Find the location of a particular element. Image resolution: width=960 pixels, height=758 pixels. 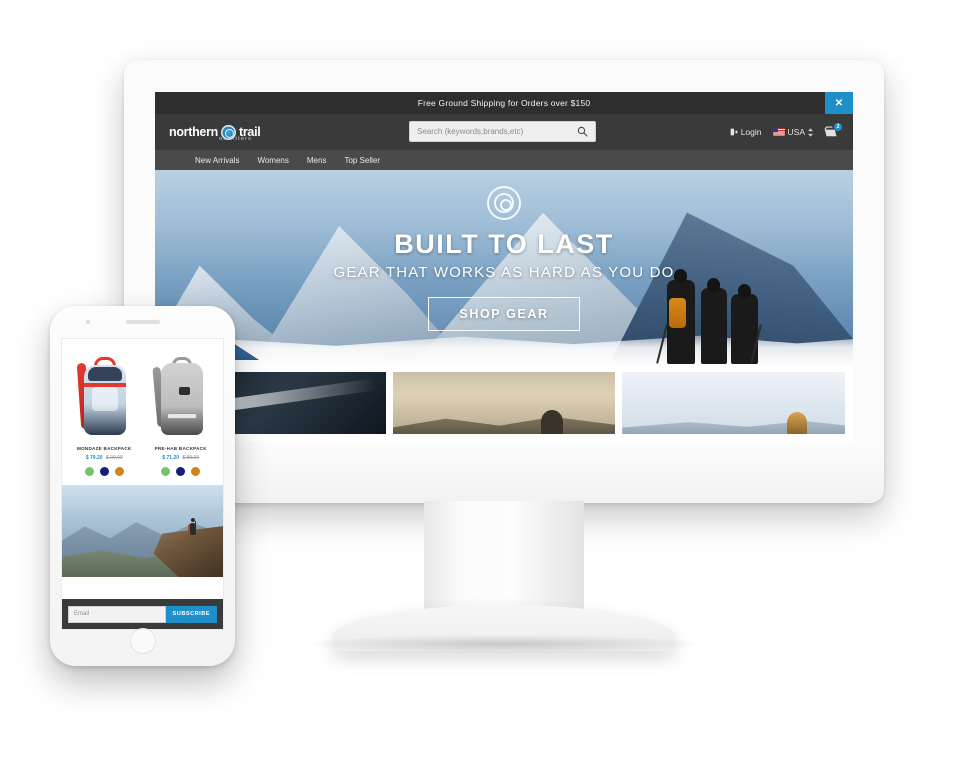

monitor-chin is located at coordinates (504, 473).